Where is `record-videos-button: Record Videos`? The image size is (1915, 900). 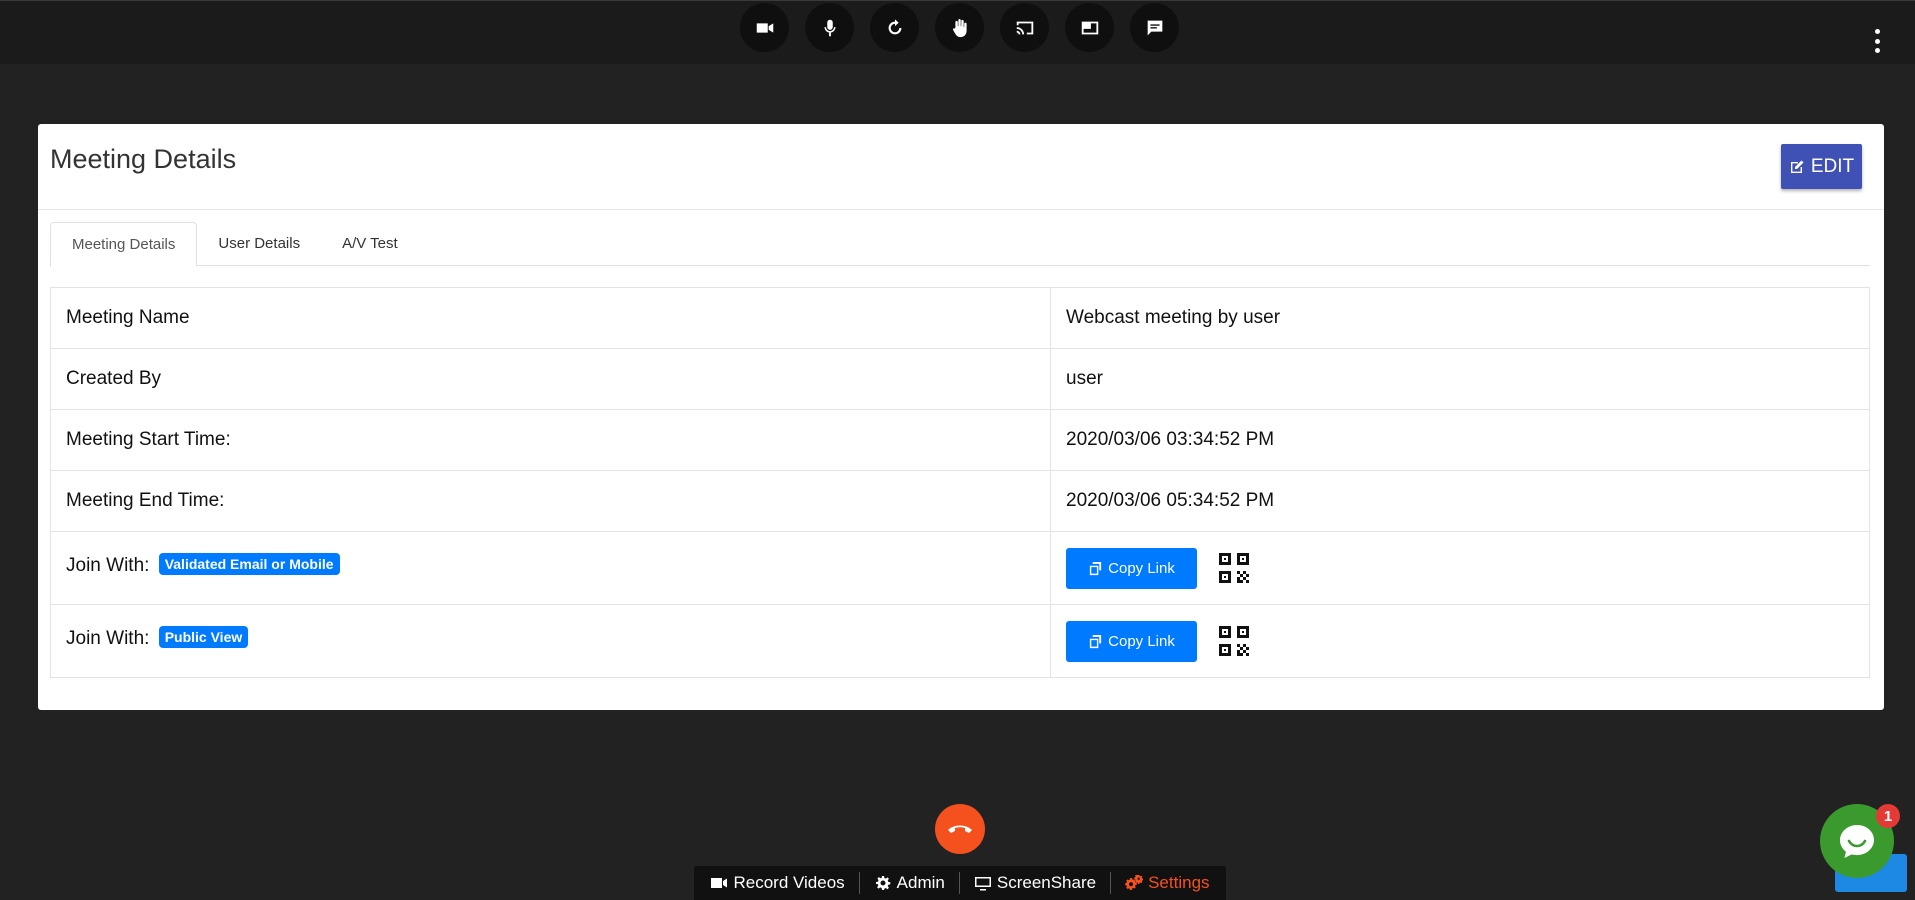
record-videos-button: Record Videos is located at coordinates (777, 883).